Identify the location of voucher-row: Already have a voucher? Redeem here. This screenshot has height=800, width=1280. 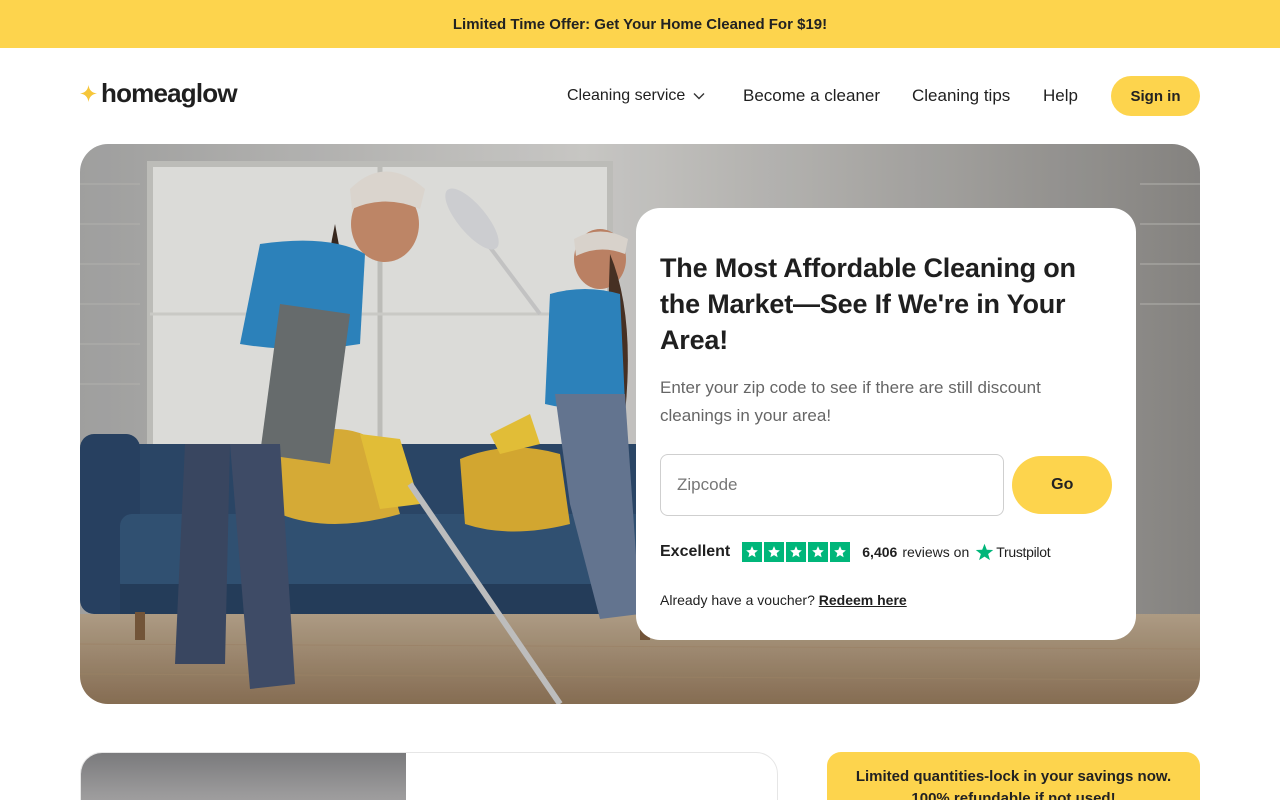
(886, 600).